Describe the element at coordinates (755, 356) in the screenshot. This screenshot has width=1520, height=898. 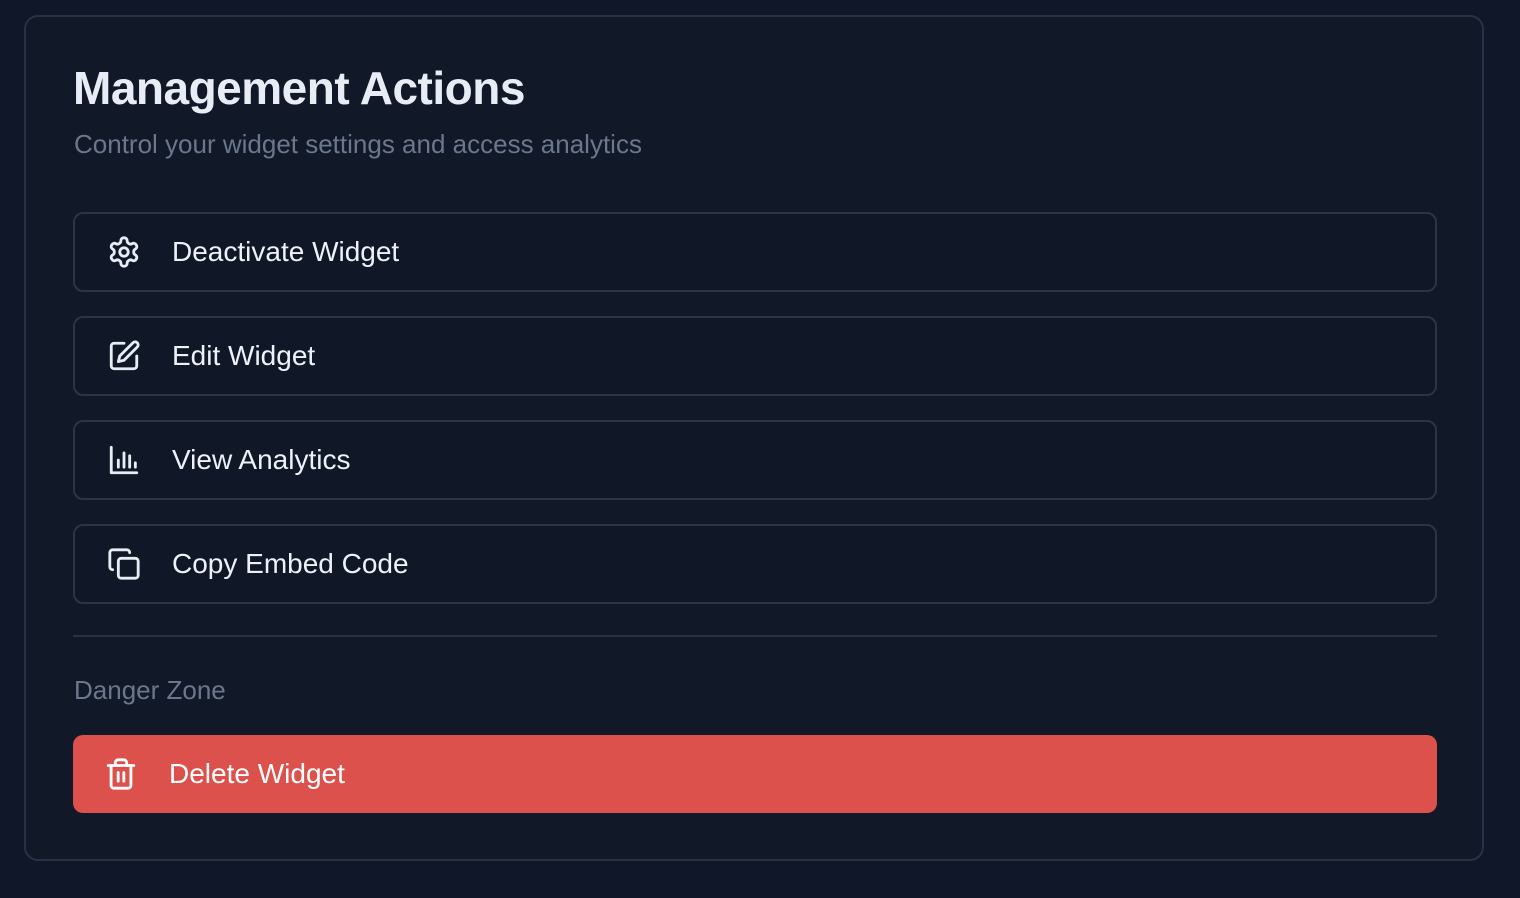
I see `edit-widget-button: Edit Widget` at that location.